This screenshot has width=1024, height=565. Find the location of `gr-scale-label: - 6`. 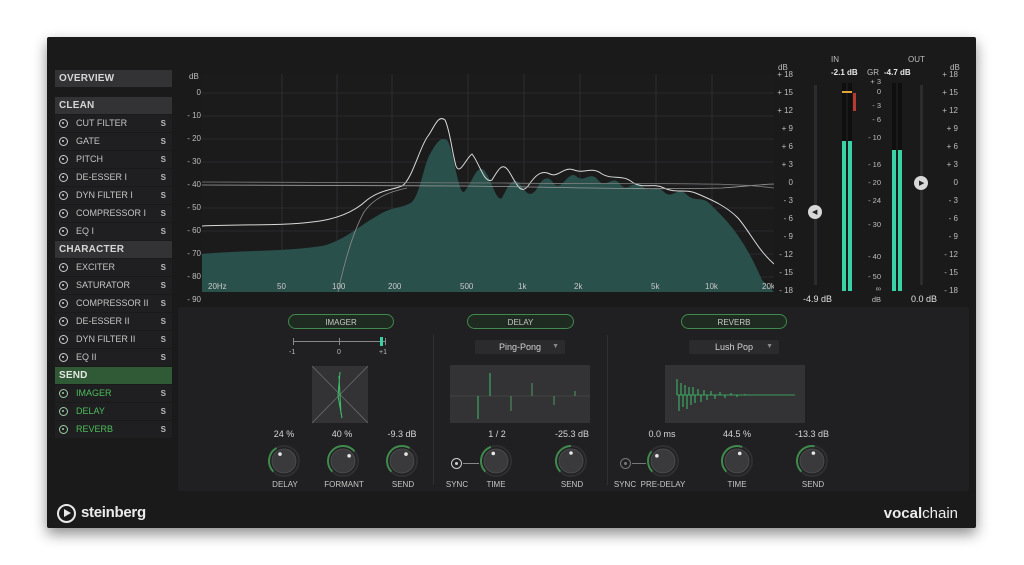

gr-scale-label: - 6 is located at coordinates (876, 119).